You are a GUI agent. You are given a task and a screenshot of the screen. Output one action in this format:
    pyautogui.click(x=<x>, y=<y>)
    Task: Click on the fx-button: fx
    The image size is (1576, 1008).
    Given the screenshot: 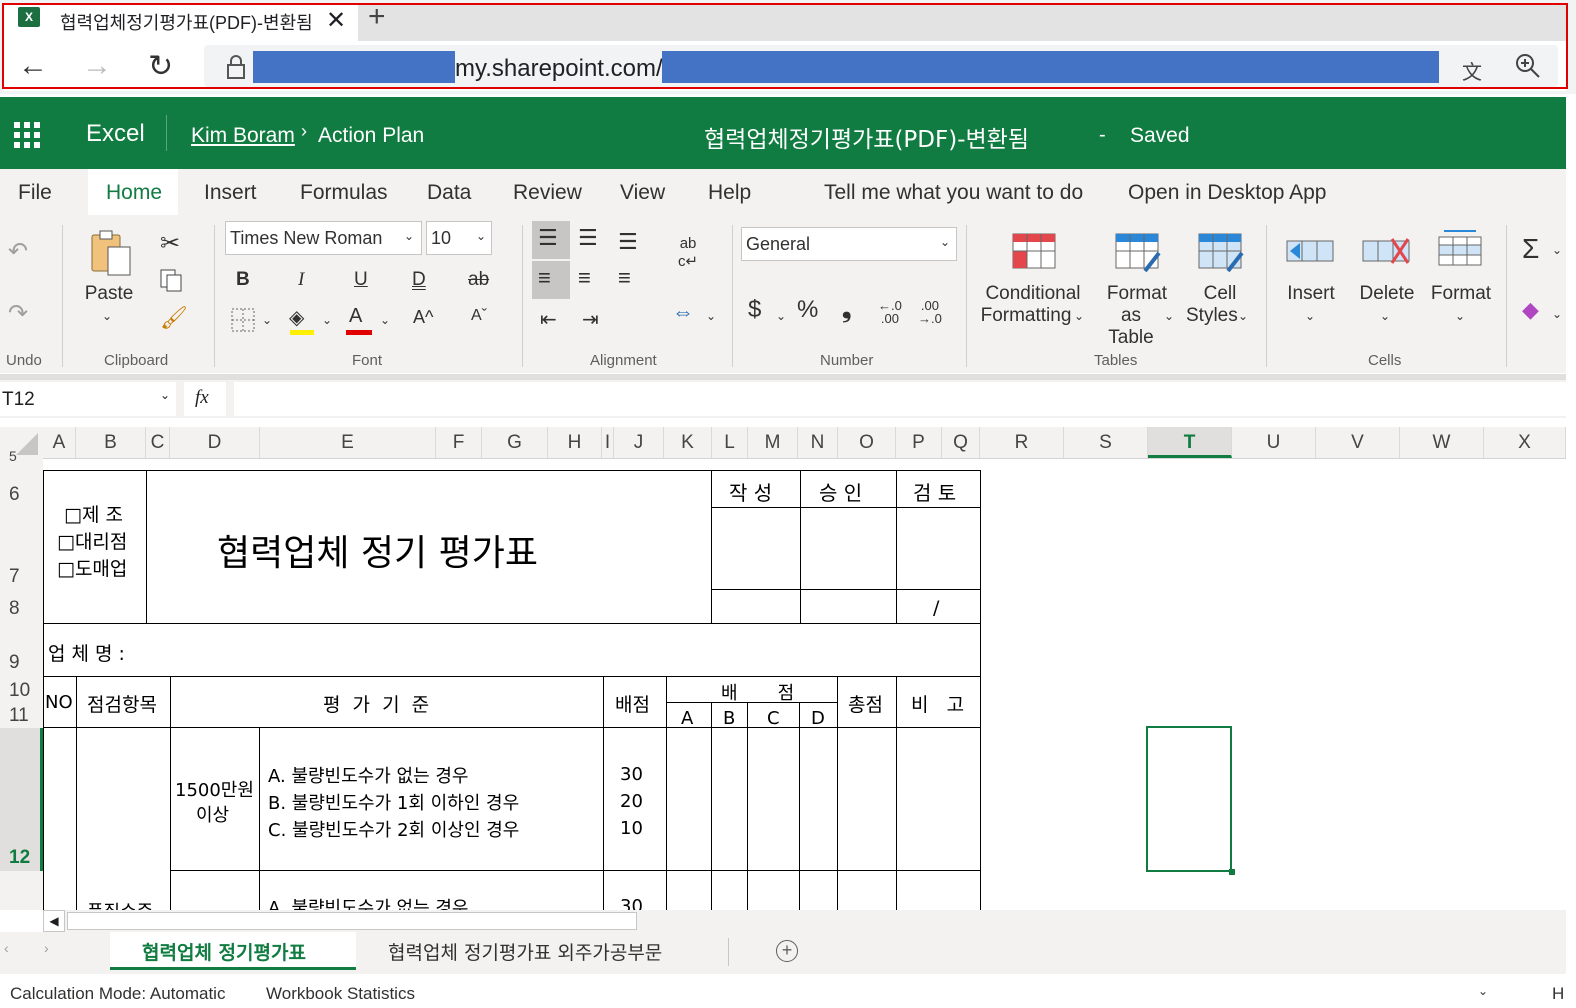 What is the action you would take?
    pyautogui.click(x=205, y=399)
    